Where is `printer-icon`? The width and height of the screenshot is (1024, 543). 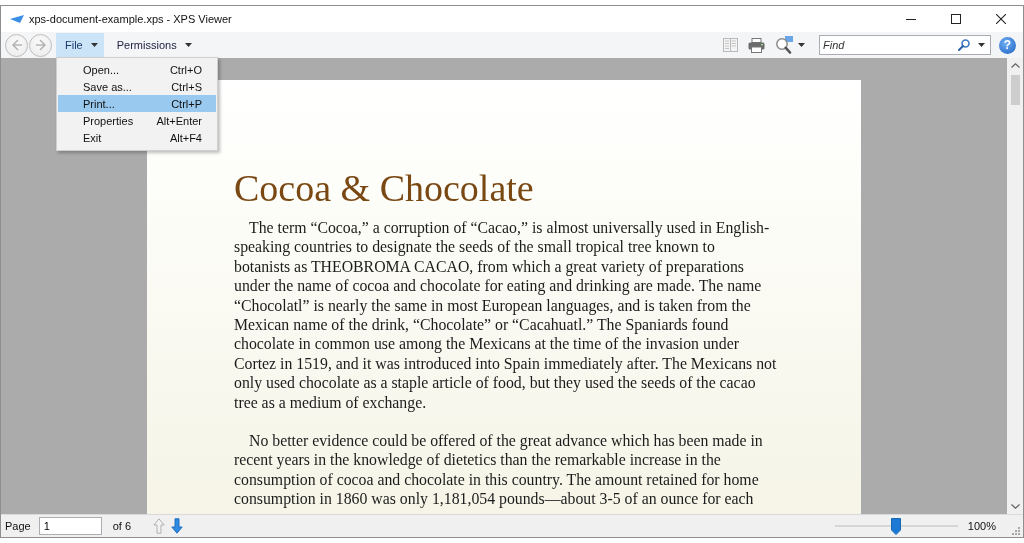 printer-icon is located at coordinates (756, 45).